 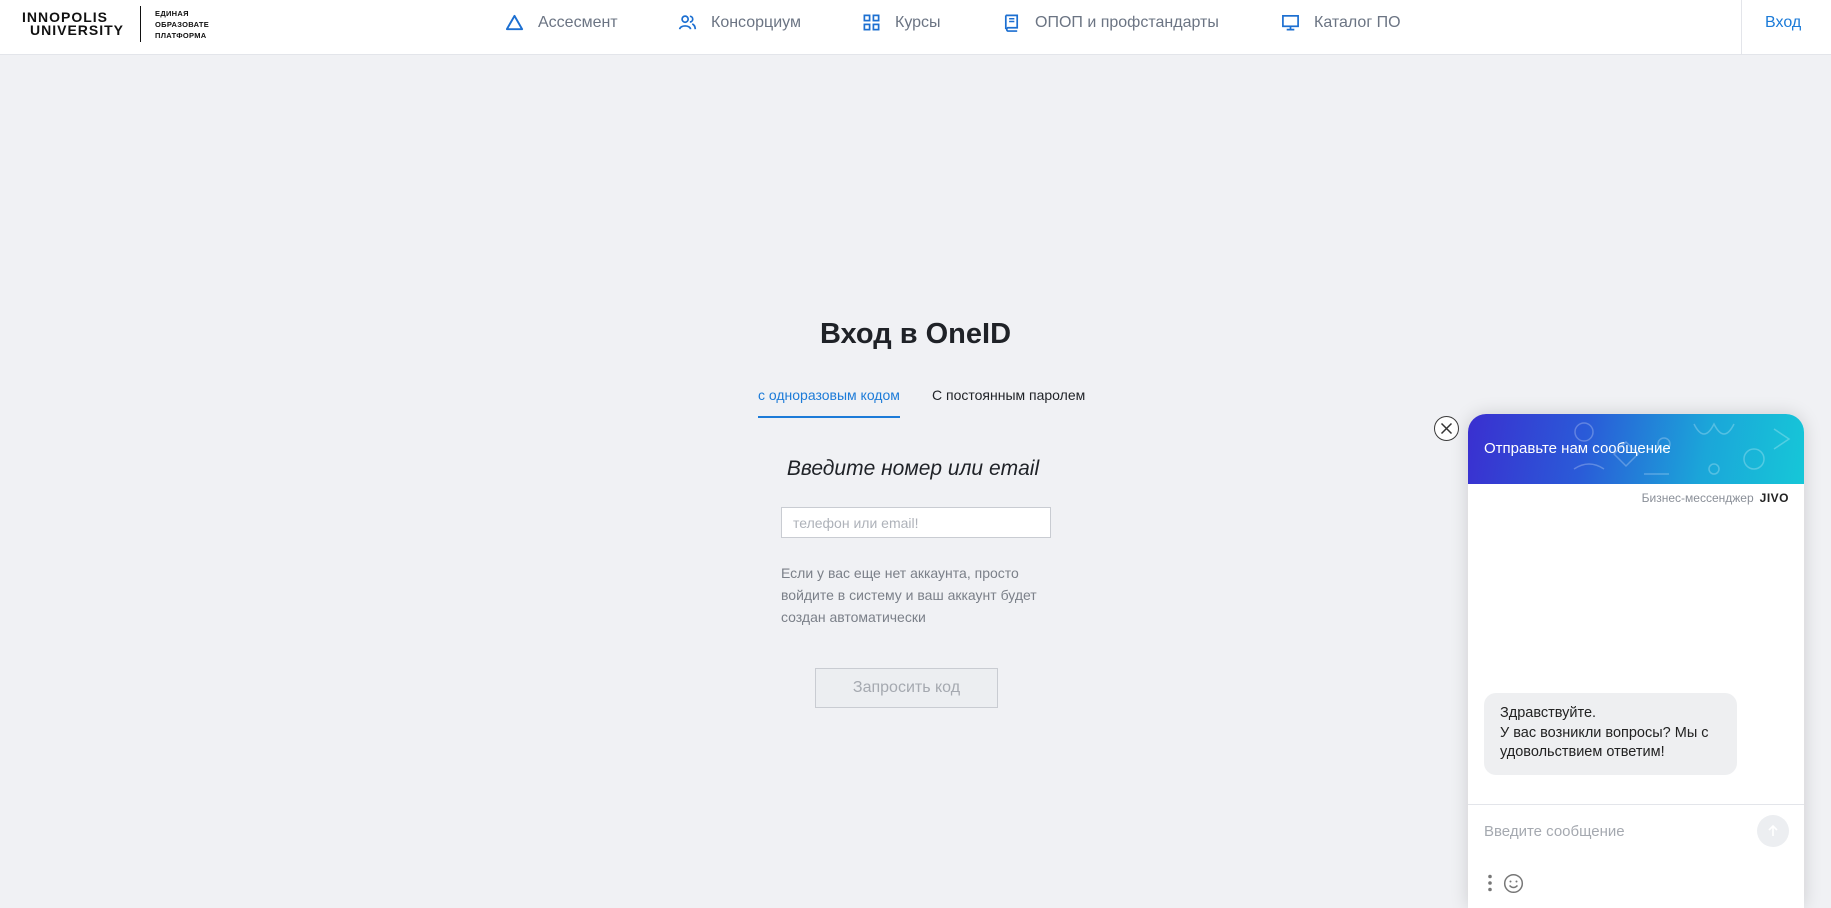 I want to click on users-icon, so click(x=687, y=22).